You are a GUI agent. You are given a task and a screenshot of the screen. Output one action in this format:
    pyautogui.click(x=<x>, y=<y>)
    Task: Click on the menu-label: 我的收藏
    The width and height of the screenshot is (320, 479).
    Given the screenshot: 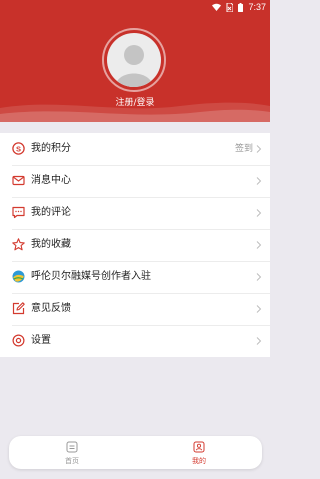 What is the action you would take?
    pyautogui.click(x=51, y=244)
    